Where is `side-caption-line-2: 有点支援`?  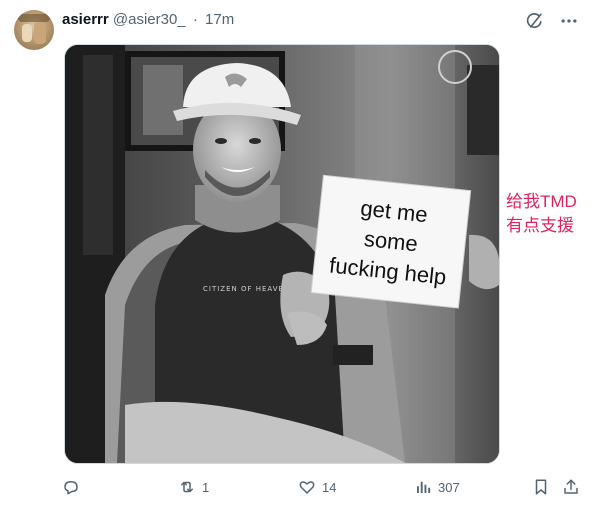 side-caption-line-2: 有点支援 is located at coordinates (540, 225).